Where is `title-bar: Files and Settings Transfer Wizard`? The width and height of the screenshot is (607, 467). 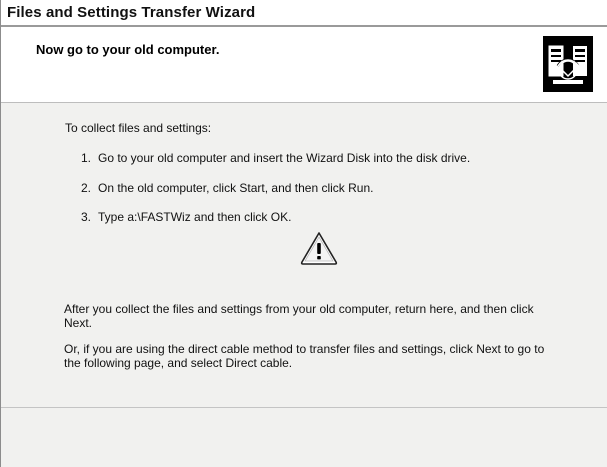
title-bar: Files and Settings Transfer Wizard is located at coordinates (304, 13).